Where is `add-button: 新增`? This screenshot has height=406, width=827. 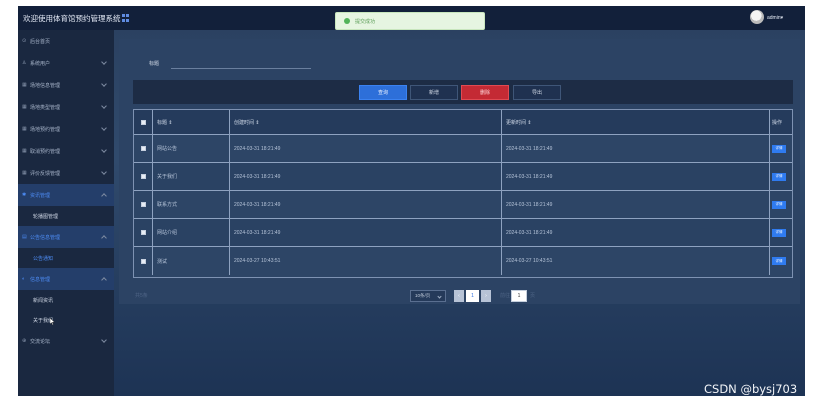
add-button: 新增 is located at coordinates (434, 92).